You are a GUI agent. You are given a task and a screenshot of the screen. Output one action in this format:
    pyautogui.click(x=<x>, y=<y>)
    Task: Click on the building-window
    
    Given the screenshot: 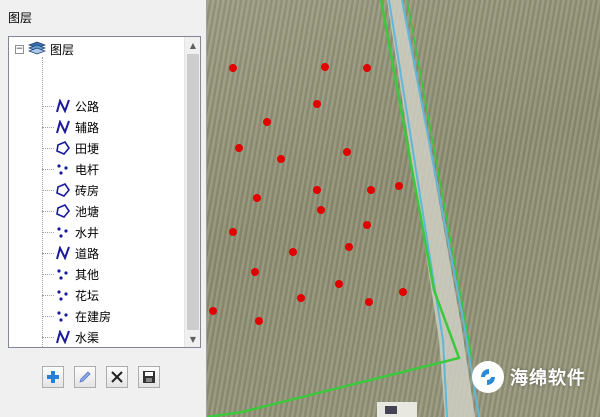 What is the action you would take?
    pyautogui.click(x=391, y=410)
    